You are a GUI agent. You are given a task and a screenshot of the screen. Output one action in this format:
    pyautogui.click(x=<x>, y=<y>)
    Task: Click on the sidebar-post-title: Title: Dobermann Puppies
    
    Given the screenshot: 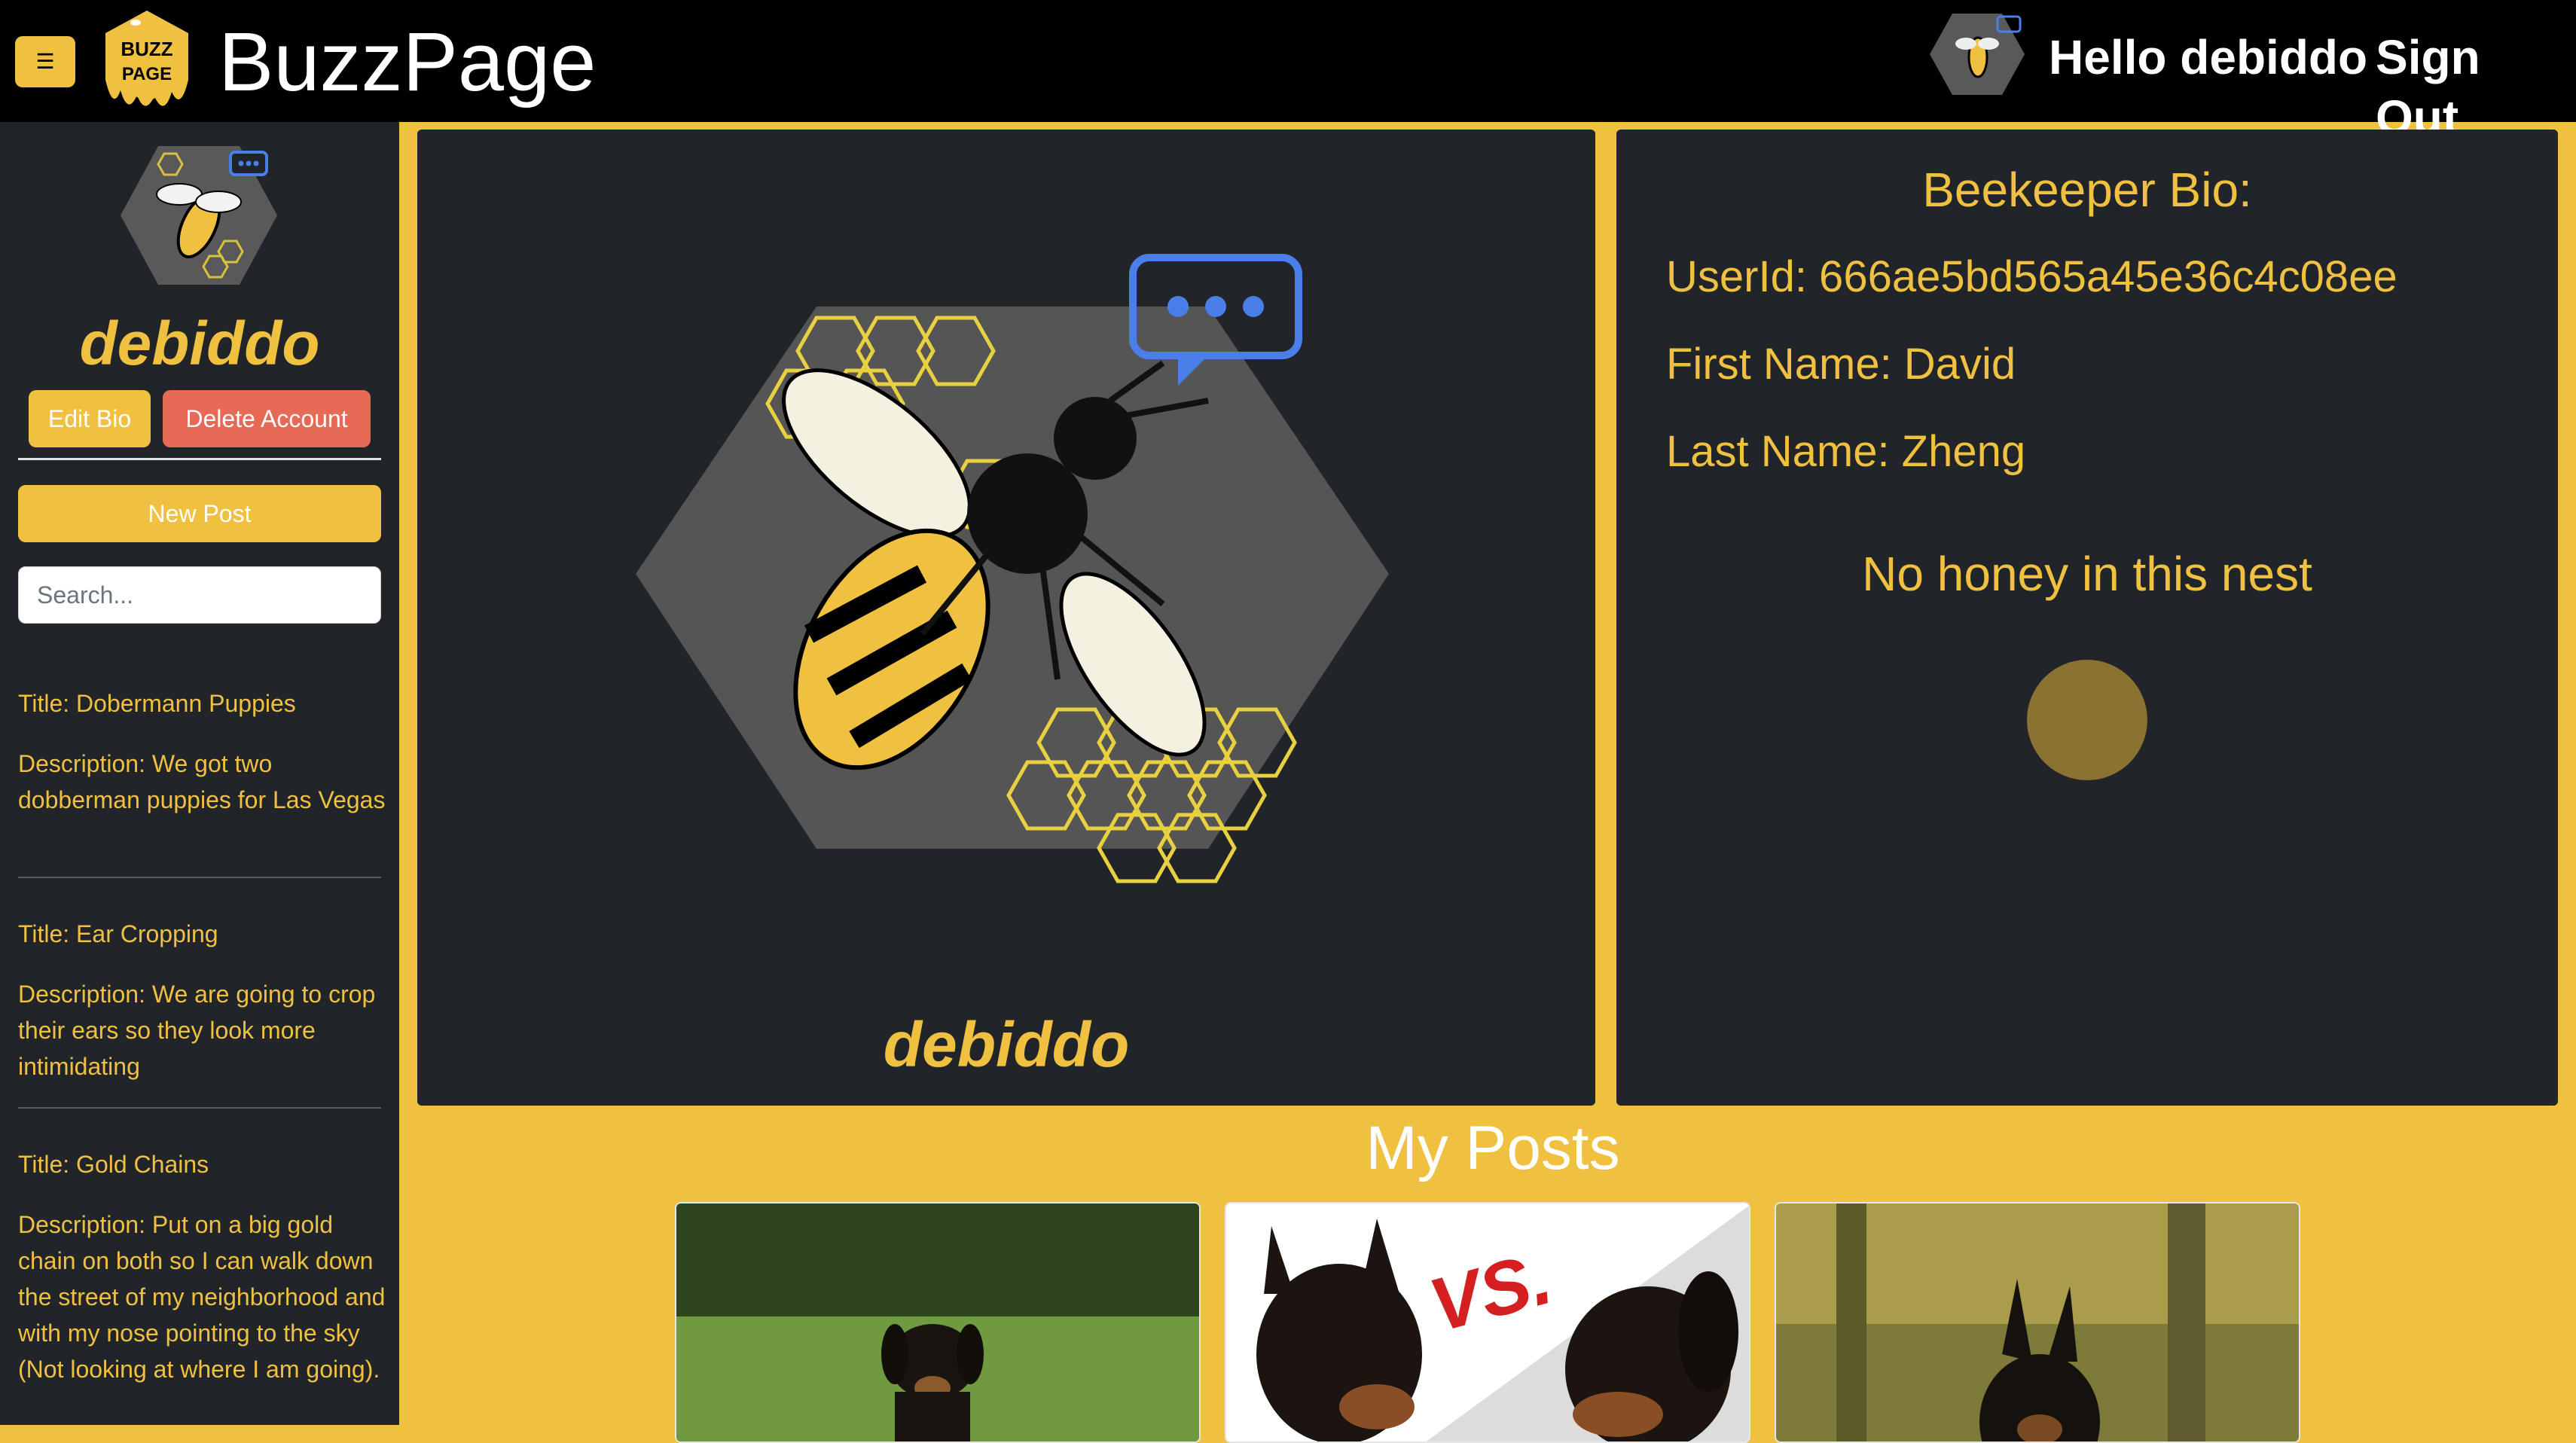 What is the action you would take?
    pyautogui.click(x=203, y=703)
    